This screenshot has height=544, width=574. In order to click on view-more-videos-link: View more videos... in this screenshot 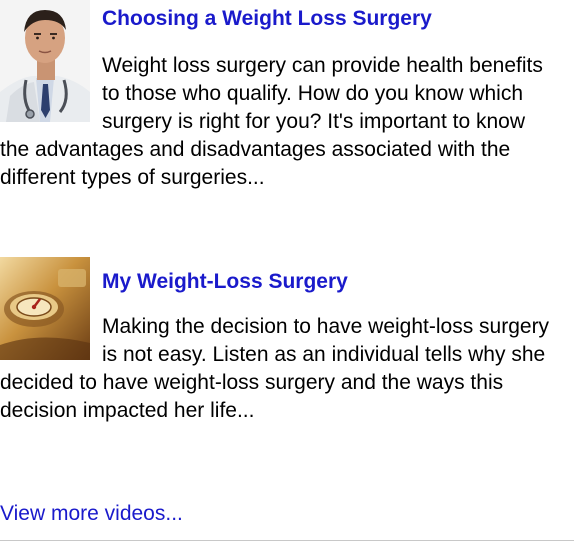, I will do `click(91, 514)`.